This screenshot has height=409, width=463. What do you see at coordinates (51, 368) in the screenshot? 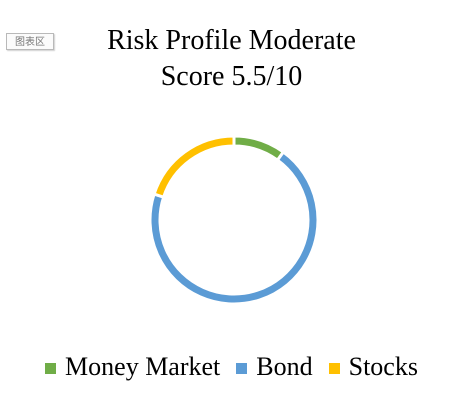
I see `legend-swatch-money-market` at bounding box center [51, 368].